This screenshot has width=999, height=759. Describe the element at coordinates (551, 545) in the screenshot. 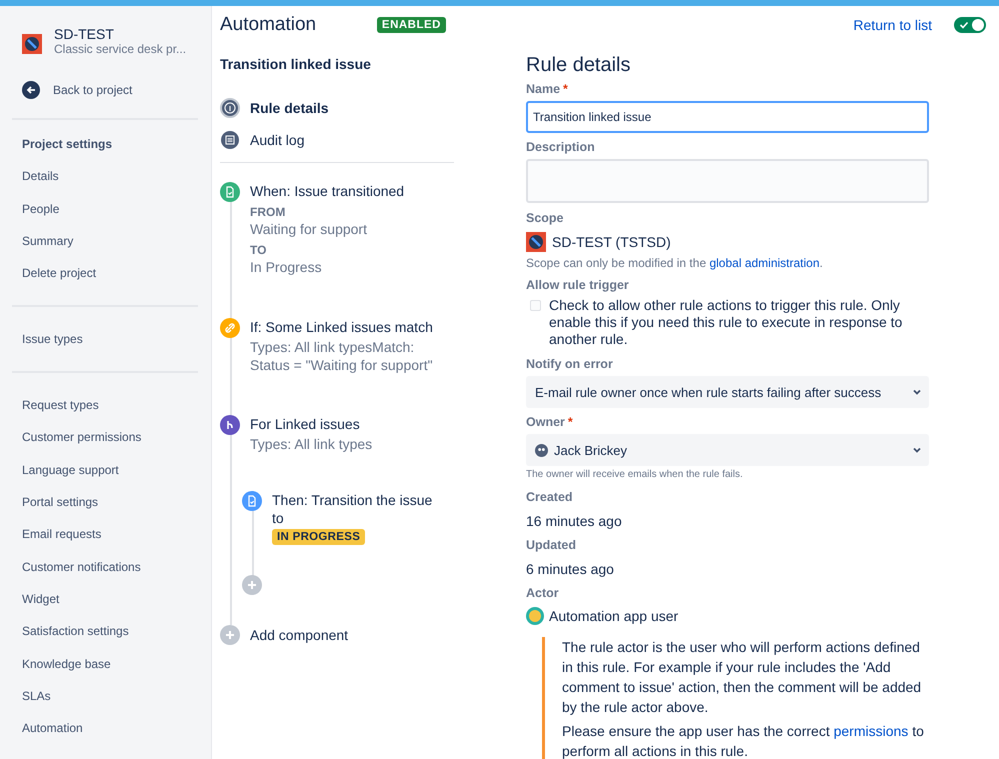

I see `field-label: Updated` at that location.